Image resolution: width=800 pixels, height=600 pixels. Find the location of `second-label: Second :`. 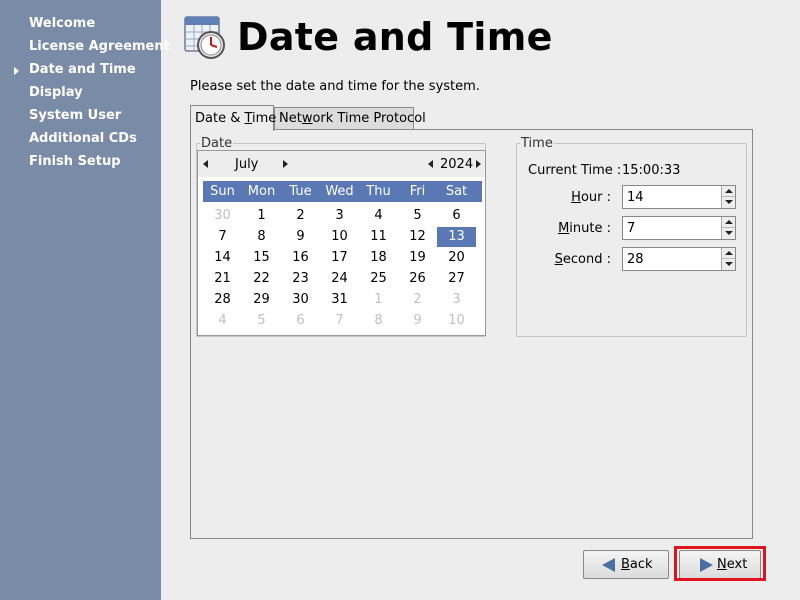

second-label: Second : is located at coordinates (582, 259).